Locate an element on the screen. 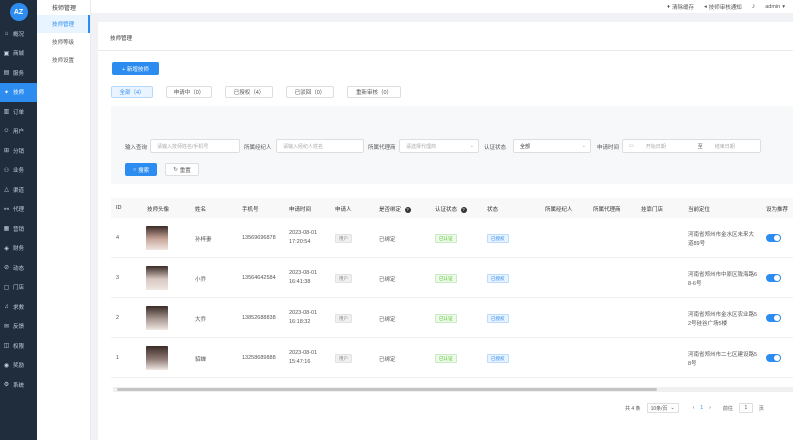 The height and width of the screenshot is (440, 793). submenu-item-technician-level: 技师等级 is located at coordinates (63, 42).